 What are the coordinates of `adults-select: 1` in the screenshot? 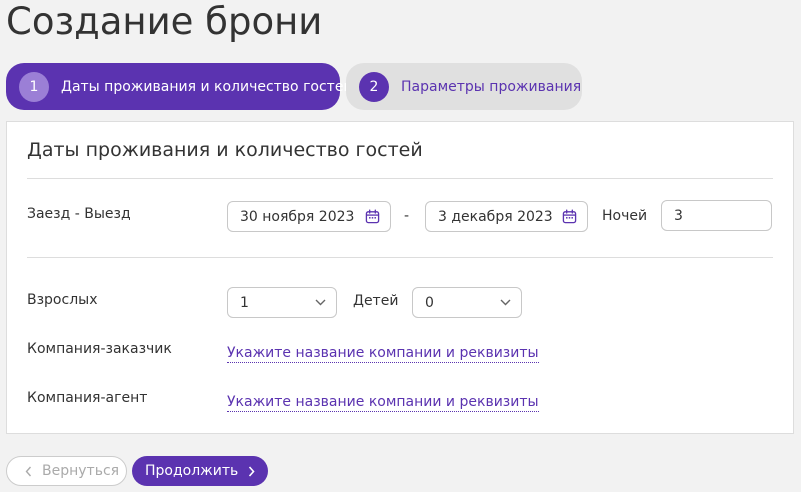 It's located at (282, 302).